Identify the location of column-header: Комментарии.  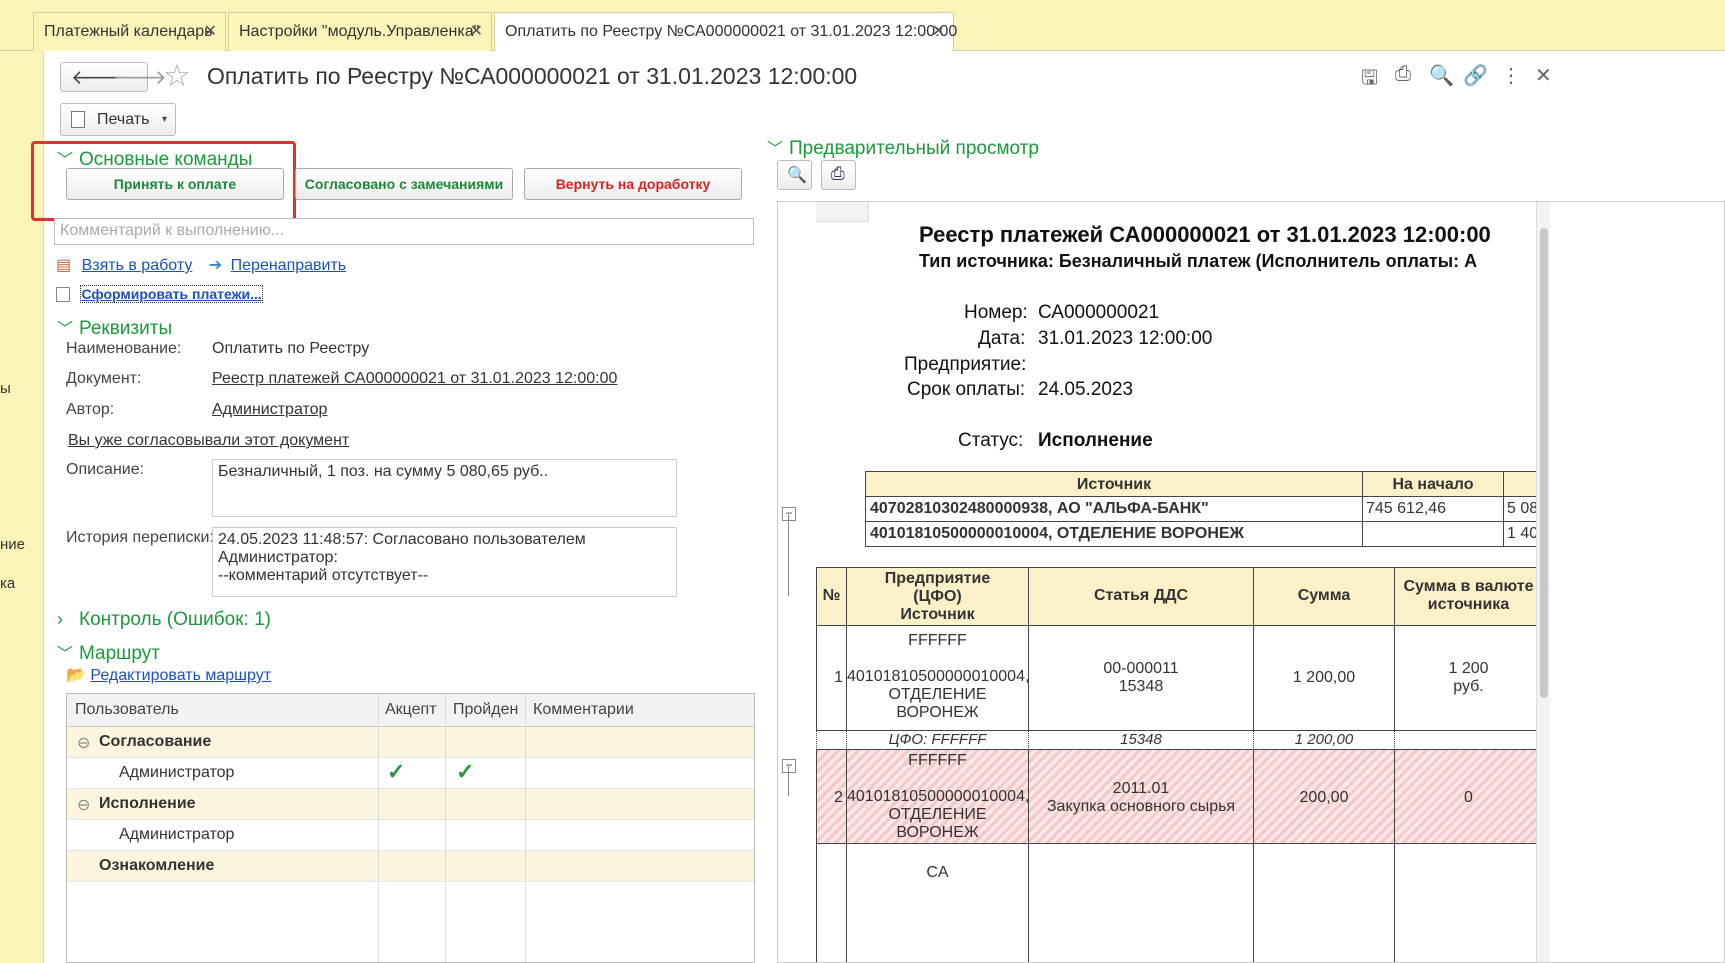
(583, 710).